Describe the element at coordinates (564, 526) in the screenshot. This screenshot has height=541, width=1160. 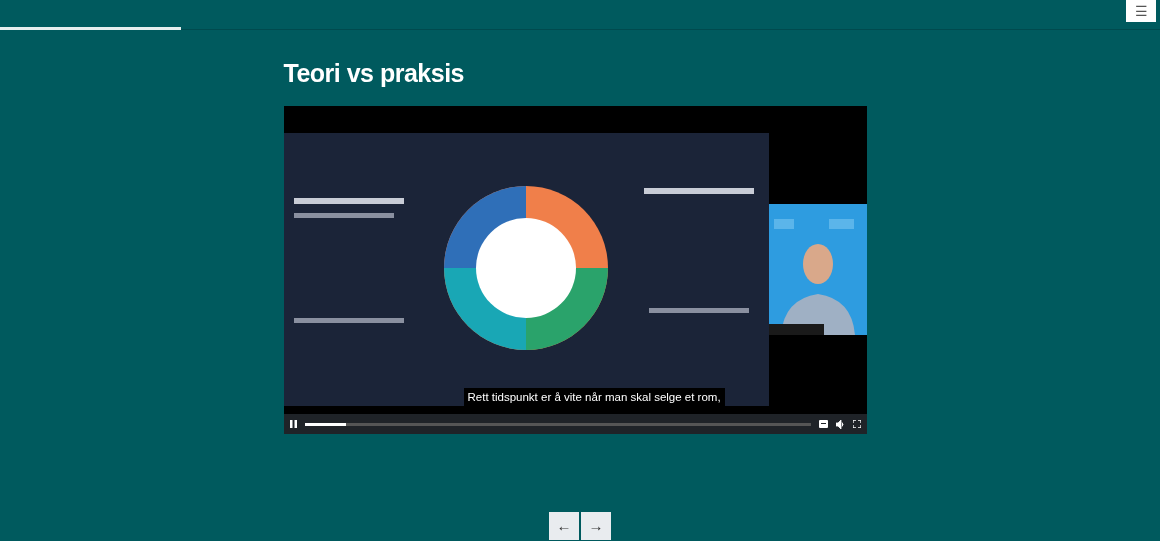
I see `previous-button: ←` at that location.